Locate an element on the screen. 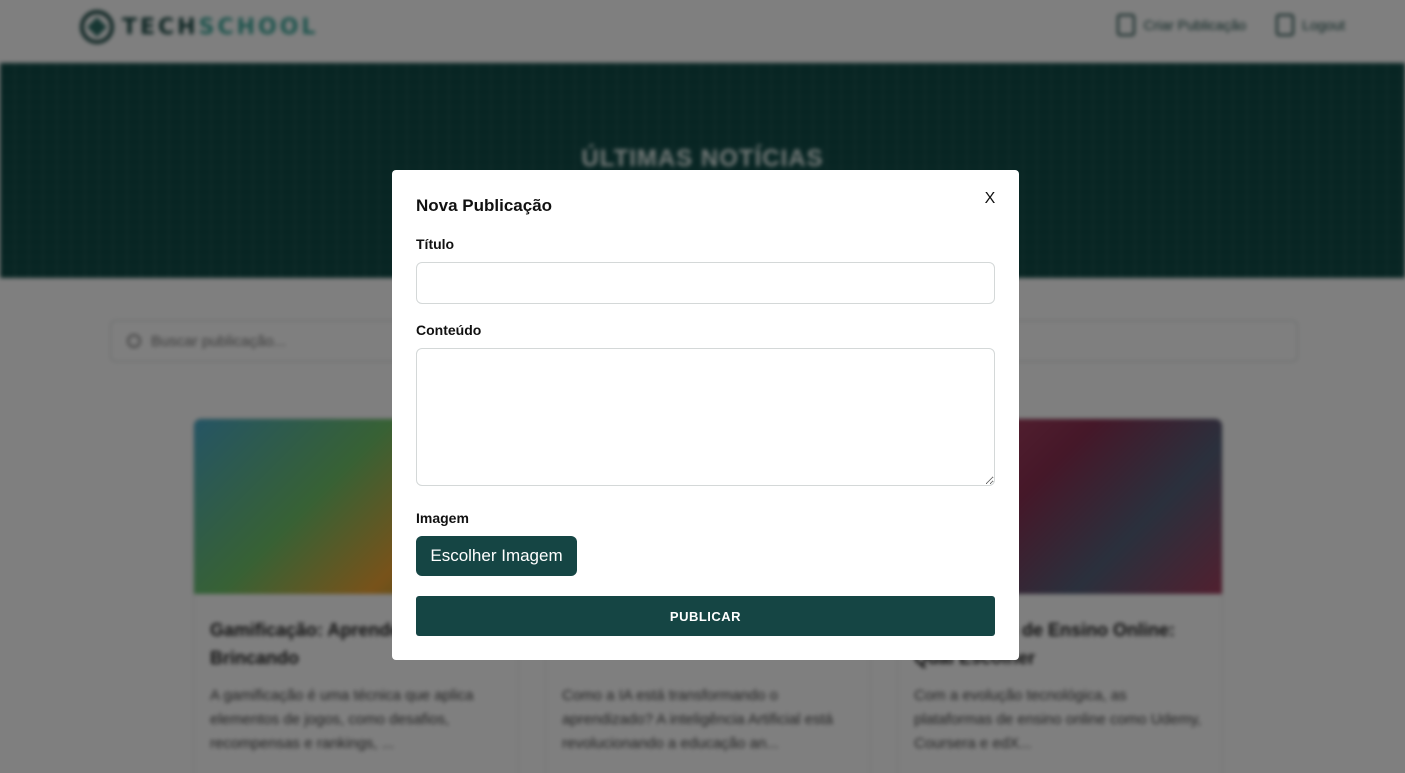 Image resolution: width=1405 pixels, height=773 pixels. content-textarea is located at coordinates (705, 417).